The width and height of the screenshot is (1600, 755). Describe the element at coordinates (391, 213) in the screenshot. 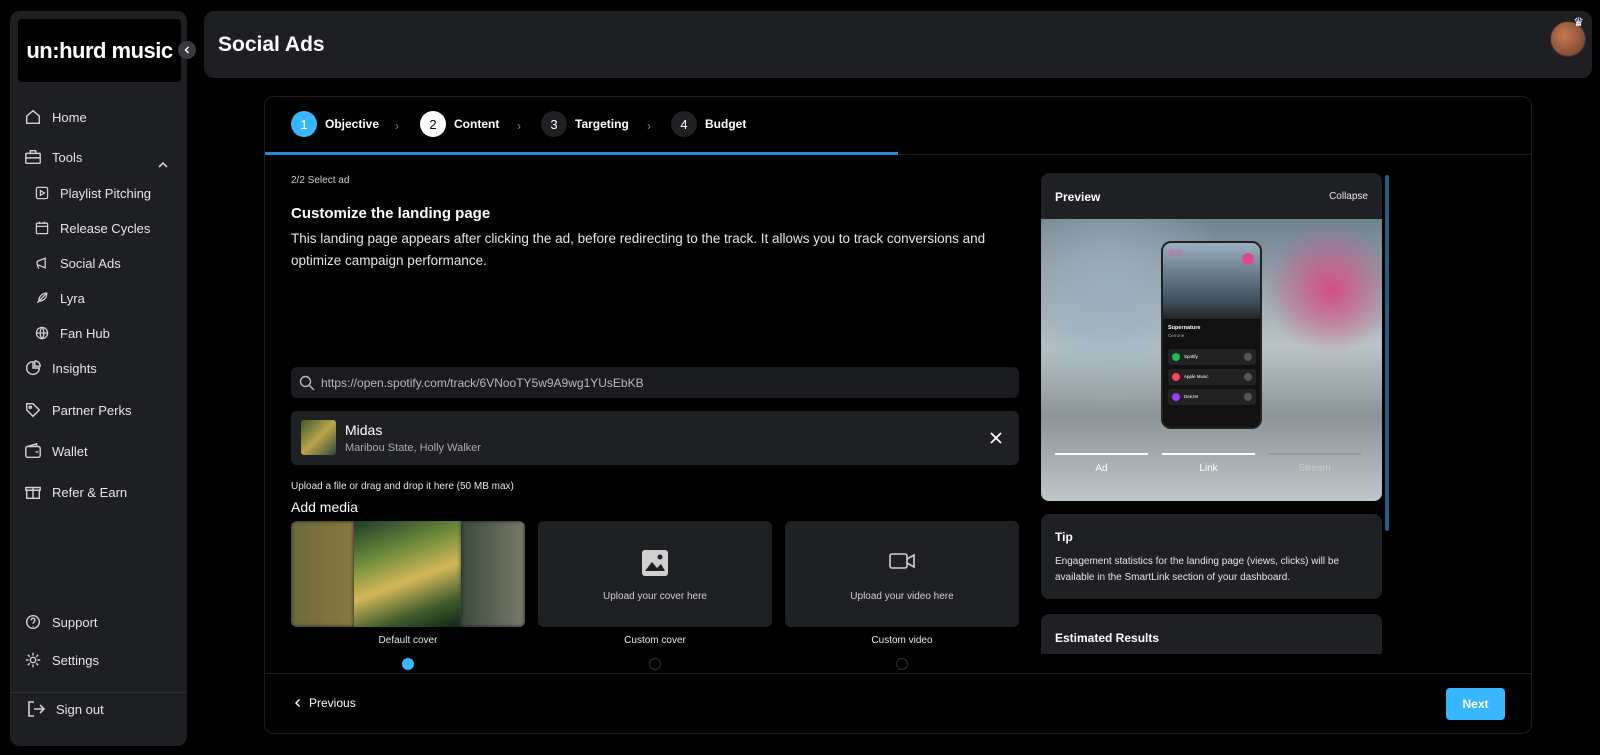

I see `section-title: Customize the landing page` at that location.